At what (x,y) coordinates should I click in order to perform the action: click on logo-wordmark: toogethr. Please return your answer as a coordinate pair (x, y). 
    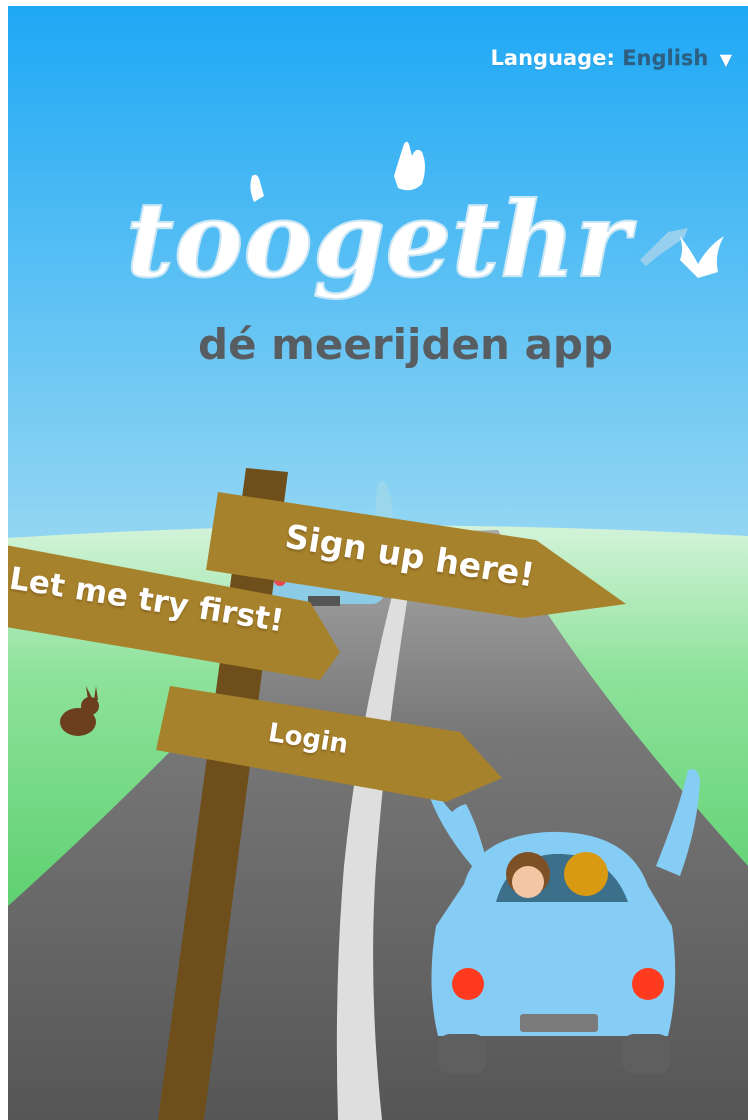
    Looking at the image, I should click on (381, 239).